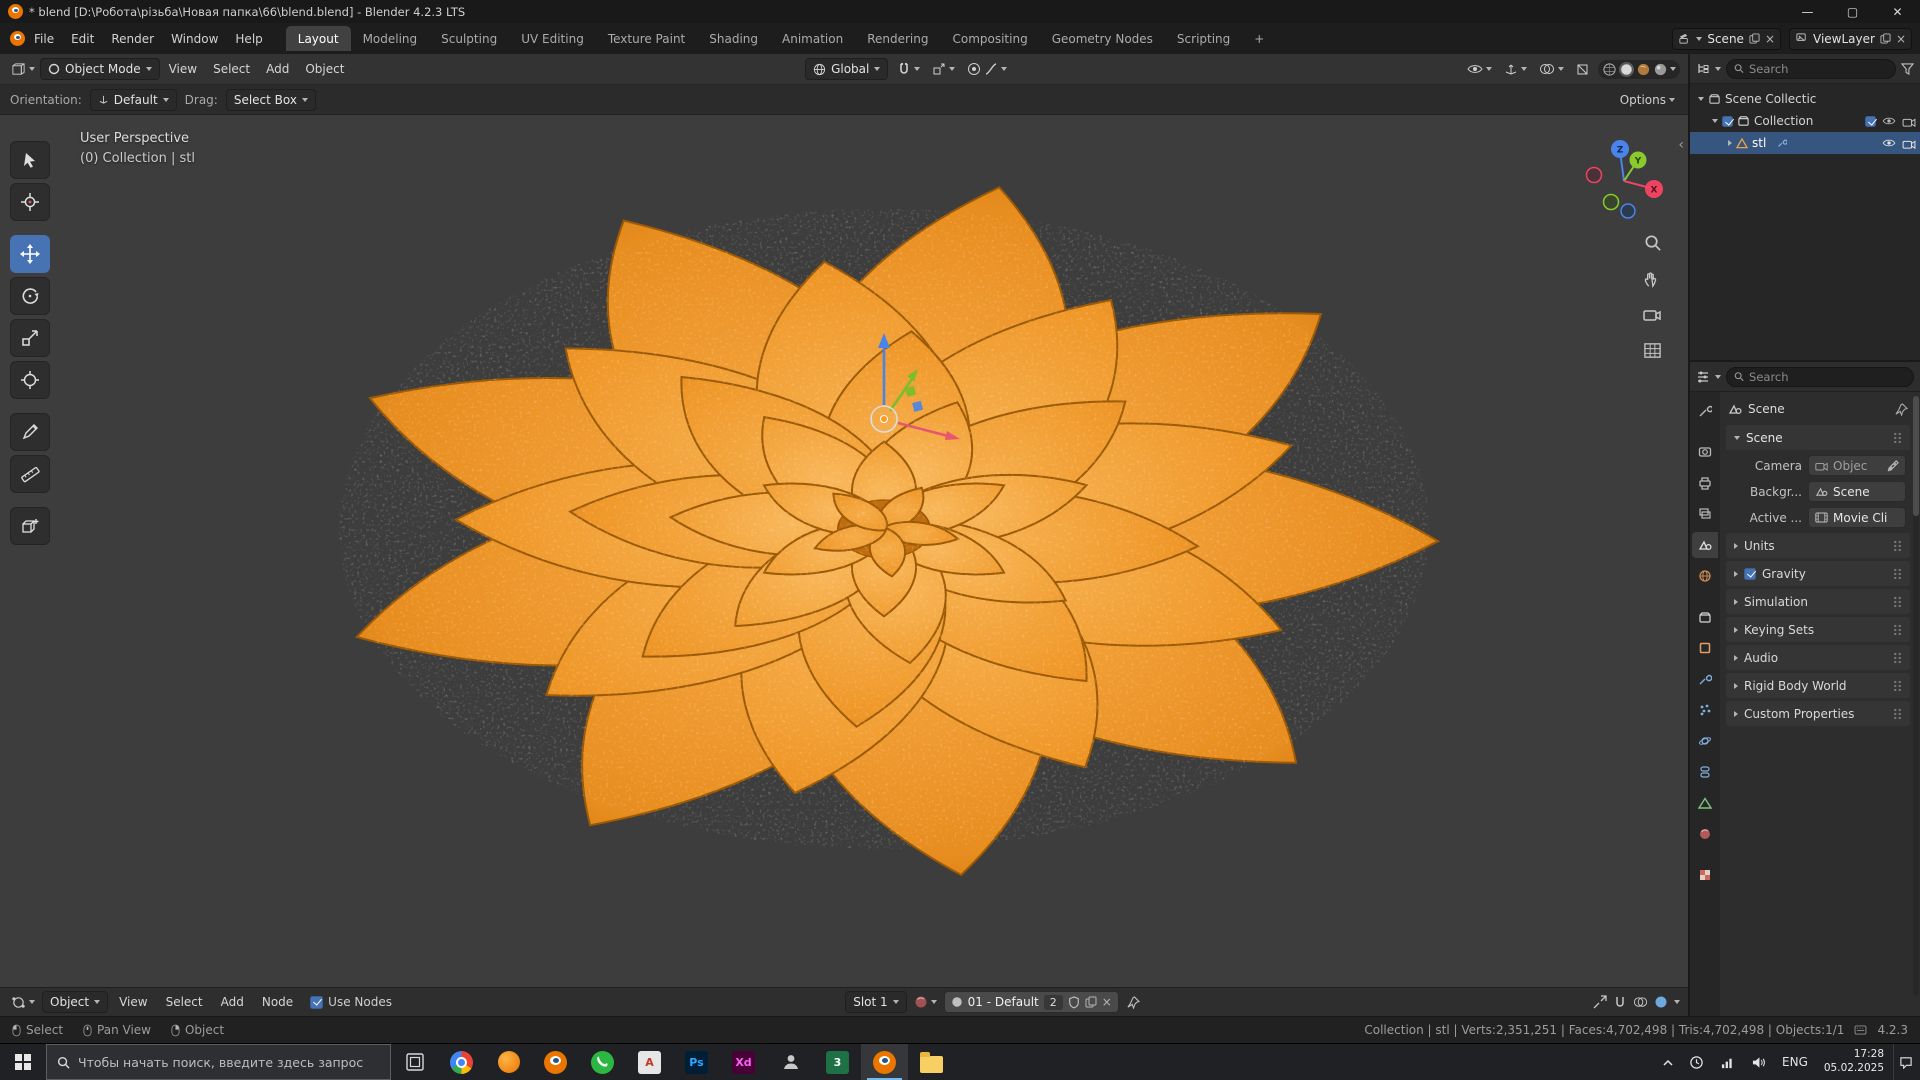 The height and width of the screenshot is (1080, 1920). Describe the element at coordinates (30, 160) in the screenshot. I see `select-box-tool` at that location.